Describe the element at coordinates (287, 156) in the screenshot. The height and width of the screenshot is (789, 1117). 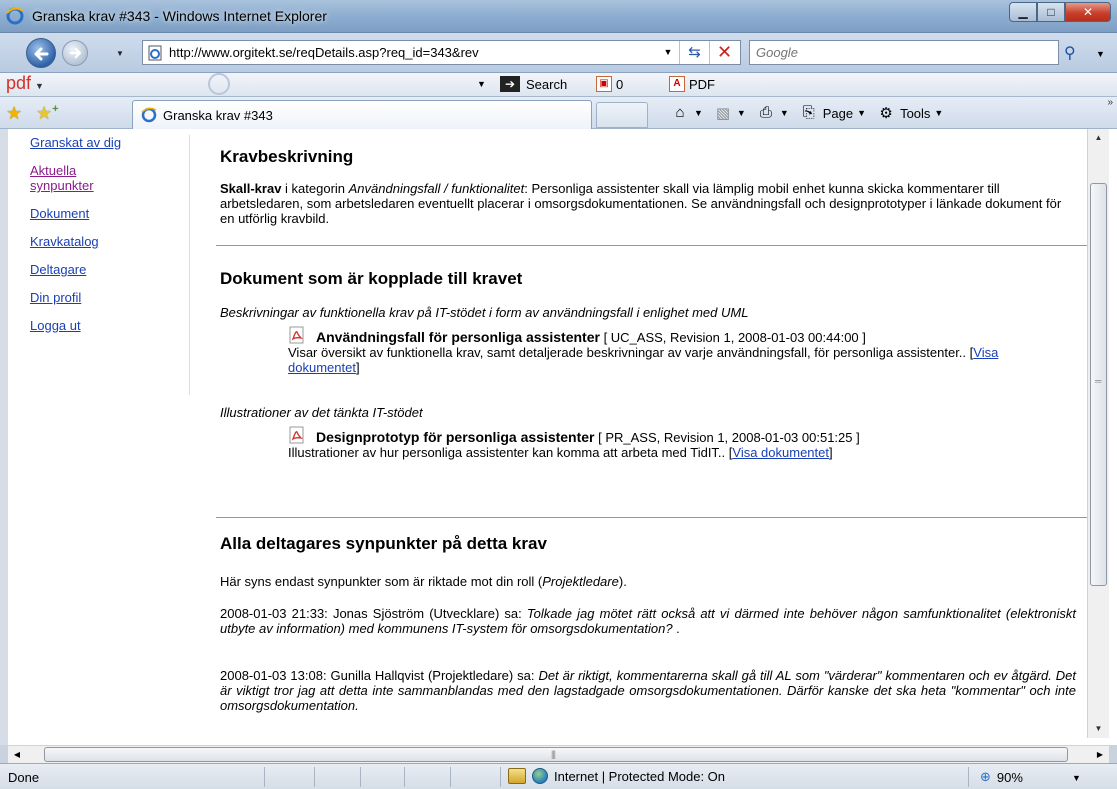
I see `section-title-kravbeskrivning: Kravbeskrivning` at that location.